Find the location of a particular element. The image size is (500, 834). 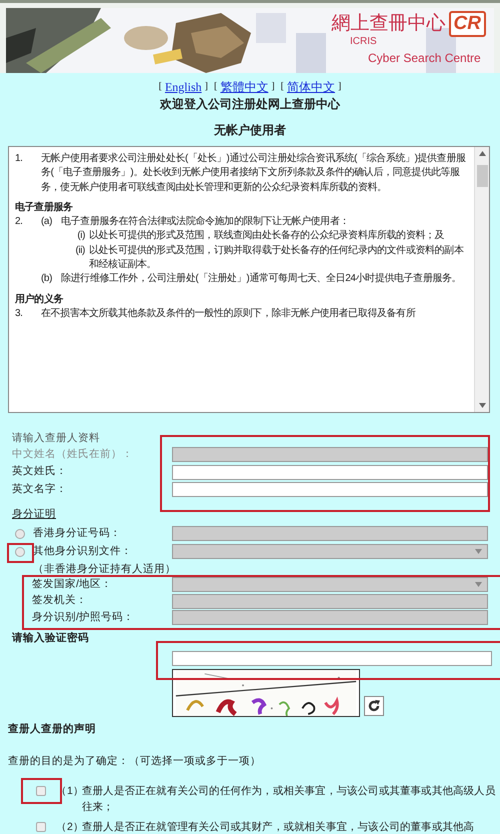

field-label: 中文姓名（姓氏在前）： is located at coordinates (73, 454).